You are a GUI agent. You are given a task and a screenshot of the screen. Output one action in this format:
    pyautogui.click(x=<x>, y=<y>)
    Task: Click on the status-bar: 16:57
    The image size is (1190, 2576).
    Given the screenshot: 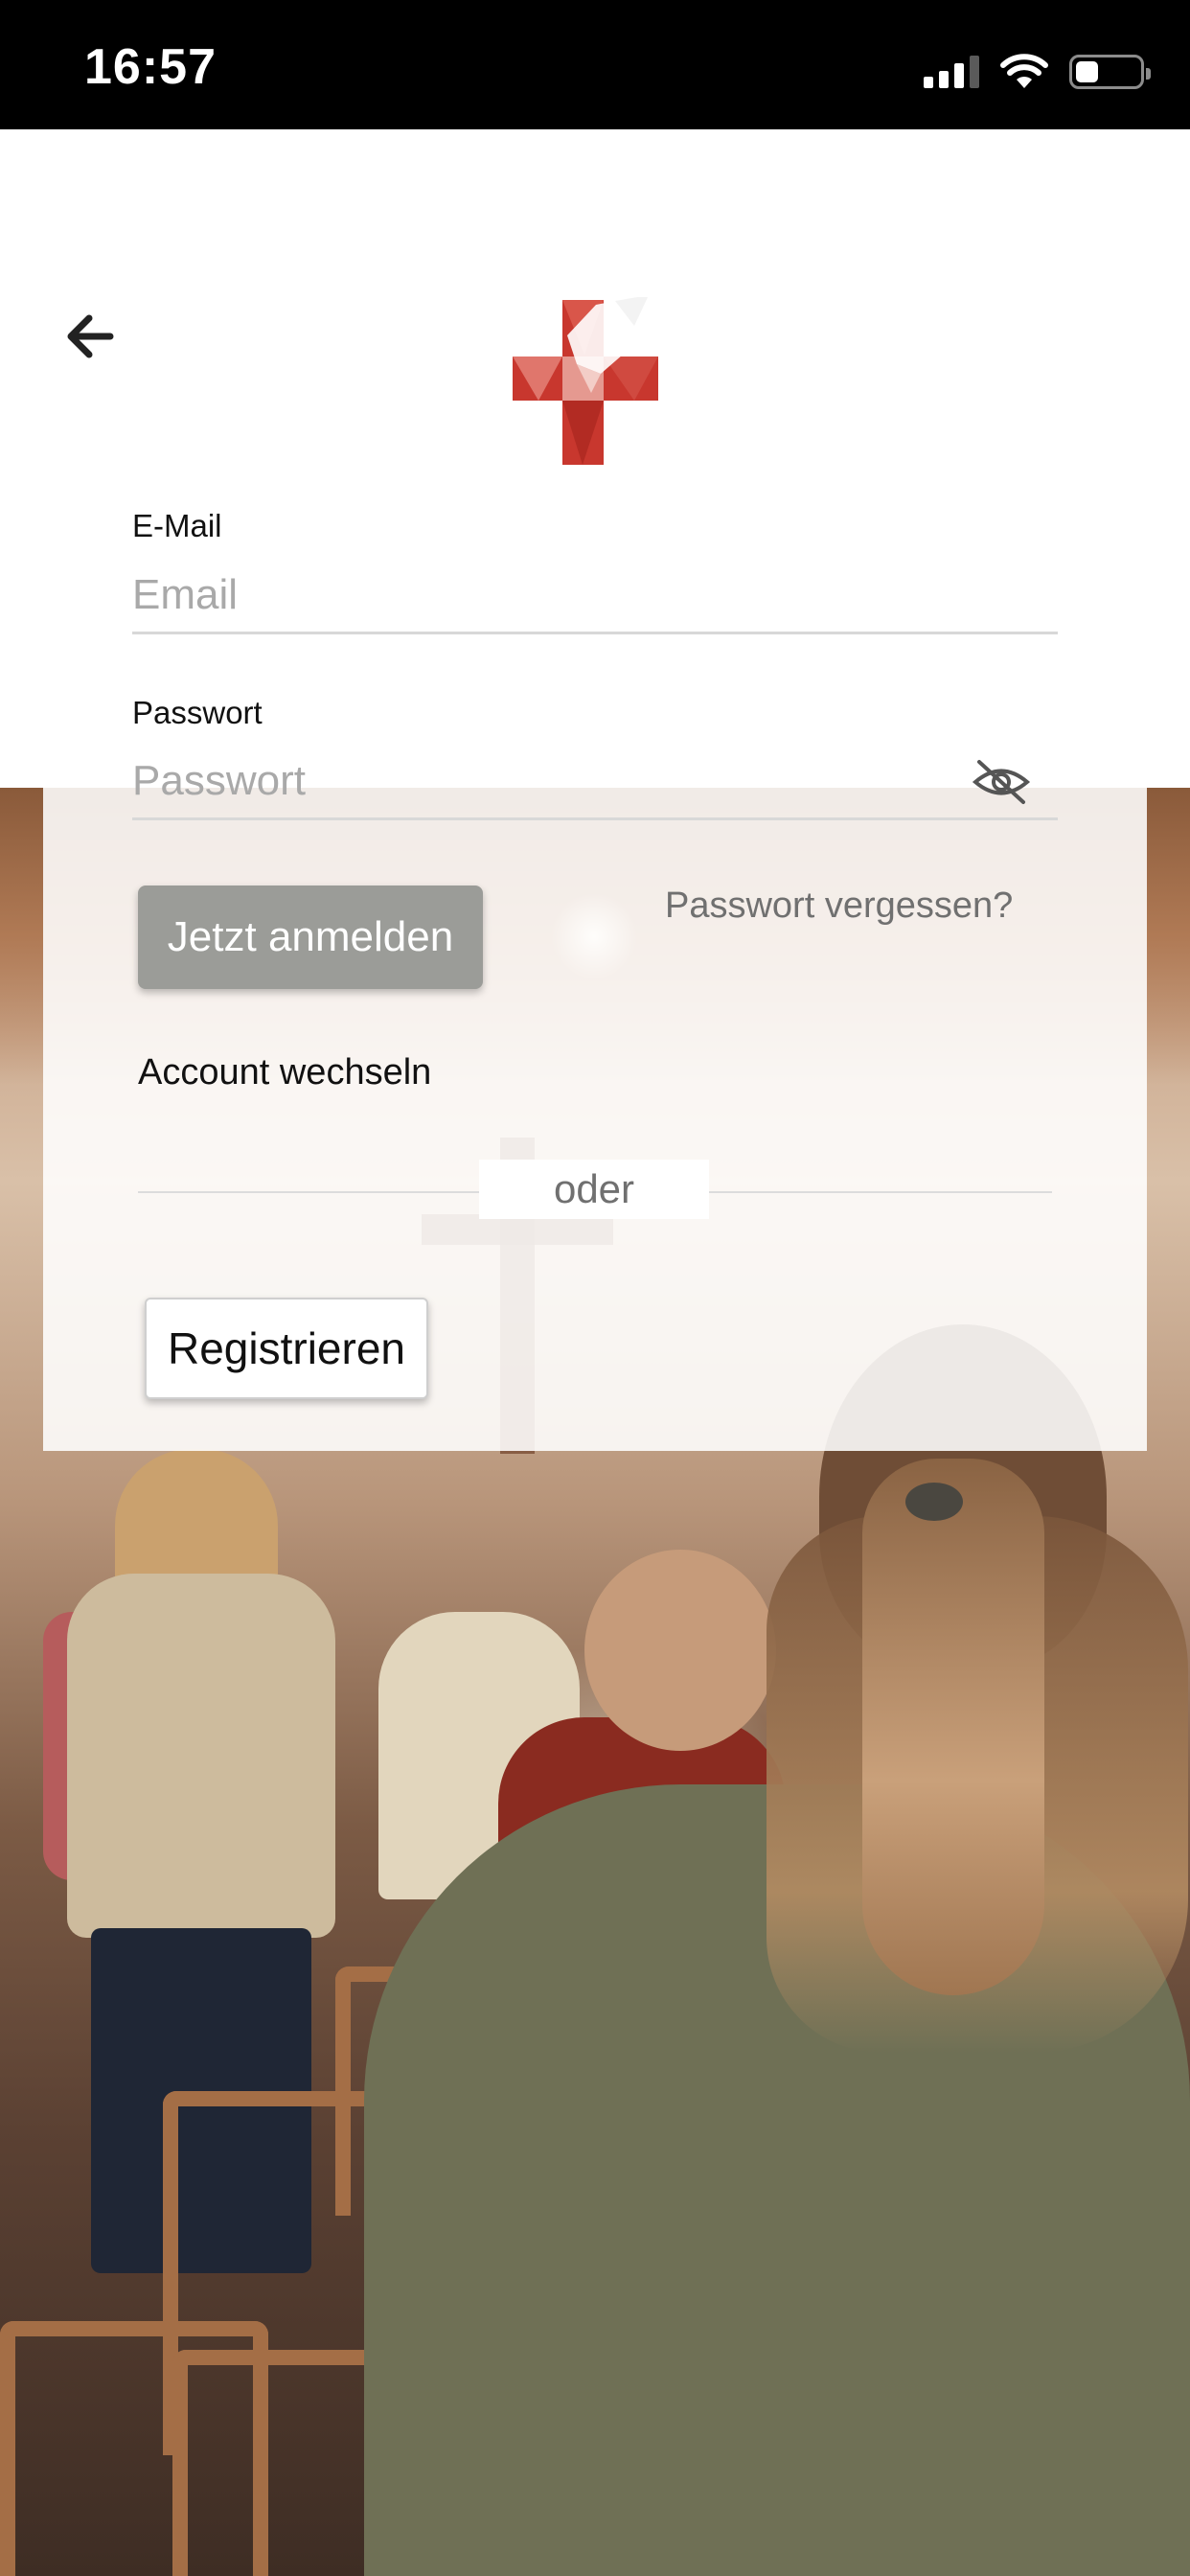 What is the action you would take?
    pyautogui.click(x=595, y=64)
    